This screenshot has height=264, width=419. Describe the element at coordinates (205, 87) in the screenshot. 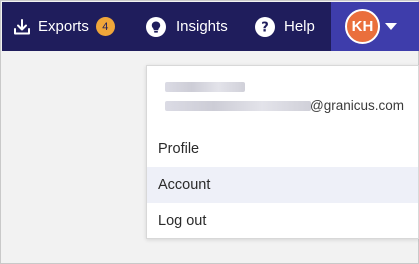

I see `redacted-username` at that location.